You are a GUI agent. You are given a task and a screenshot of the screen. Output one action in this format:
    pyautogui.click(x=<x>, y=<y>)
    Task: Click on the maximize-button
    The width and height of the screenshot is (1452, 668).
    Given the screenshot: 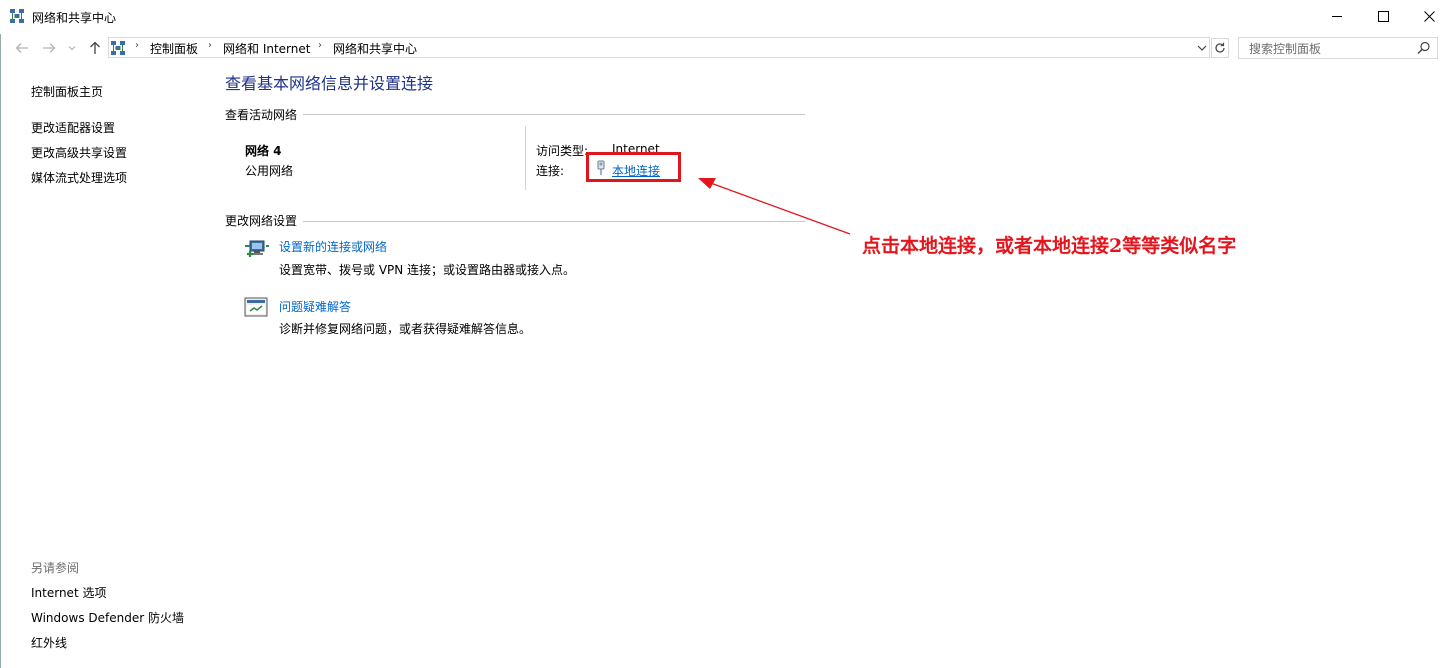 What is the action you would take?
    pyautogui.click(x=1383, y=16)
    